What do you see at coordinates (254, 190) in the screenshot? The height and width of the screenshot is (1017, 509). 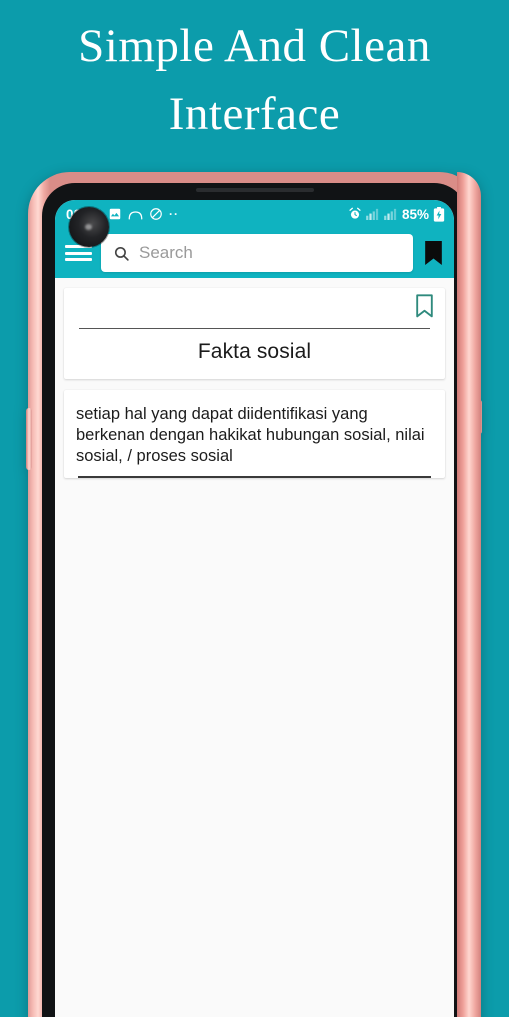 I see `earpiece-speaker` at bounding box center [254, 190].